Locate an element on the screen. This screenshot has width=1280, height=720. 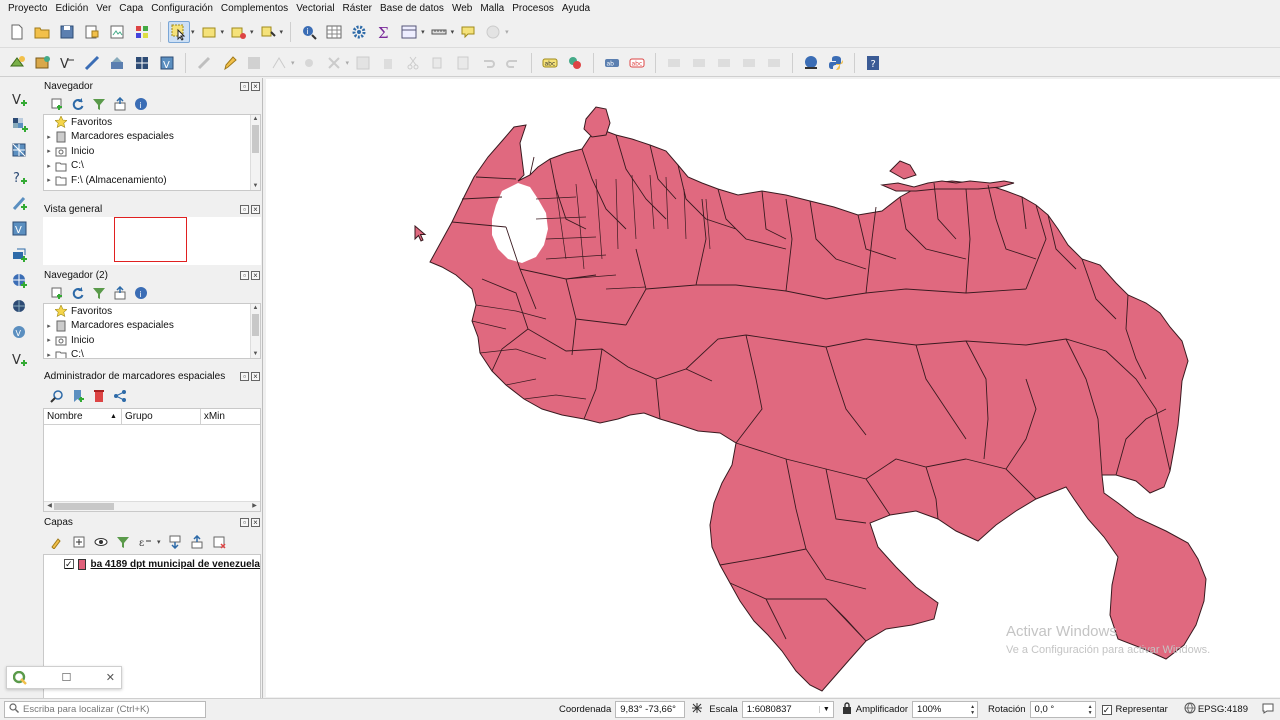
help-icon: ? is located at coordinates (873, 63).